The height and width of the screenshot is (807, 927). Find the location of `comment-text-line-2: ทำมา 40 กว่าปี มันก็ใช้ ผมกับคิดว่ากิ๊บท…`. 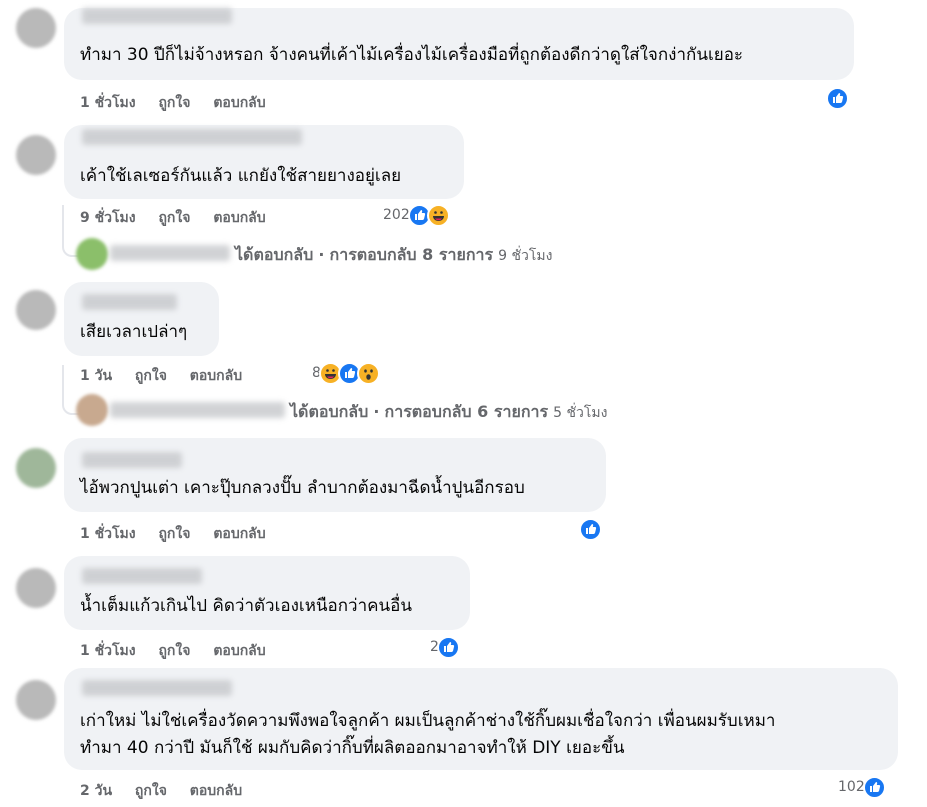

comment-text-line-2: ทำมา 40 กว่าปี มันก็ใช้ ผมกับคิดว่ากิ๊บท… is located at coordinates (352, 748).